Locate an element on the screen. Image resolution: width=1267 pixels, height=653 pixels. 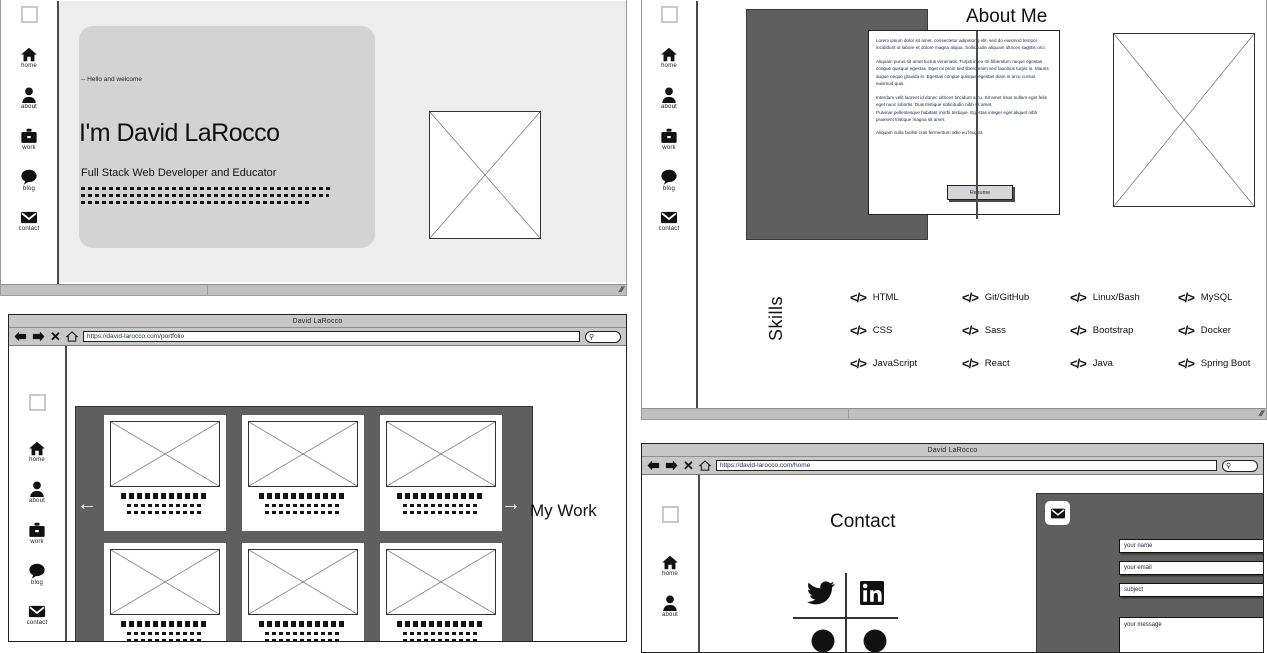
sidebar-portfolio: home about work blog contact is located at coordinates (38, 493).